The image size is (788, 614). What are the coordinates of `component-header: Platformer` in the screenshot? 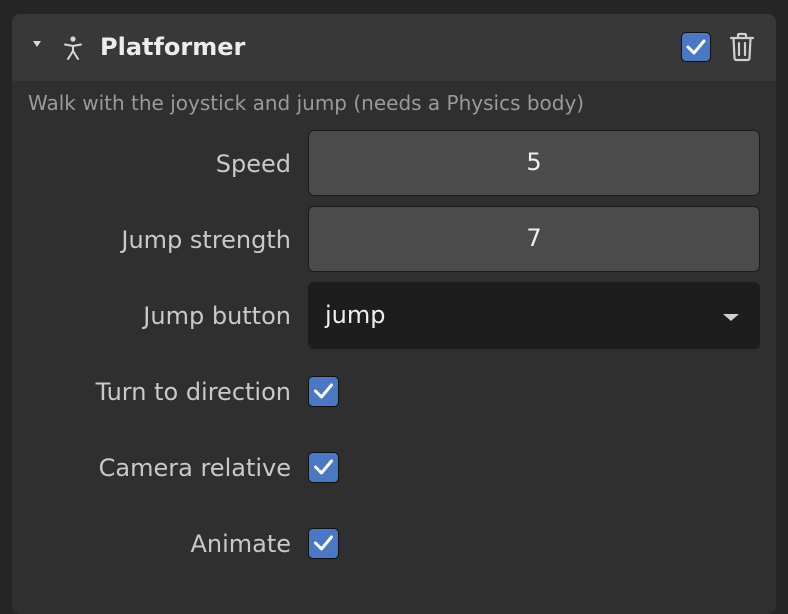 It's located at (394, 47).